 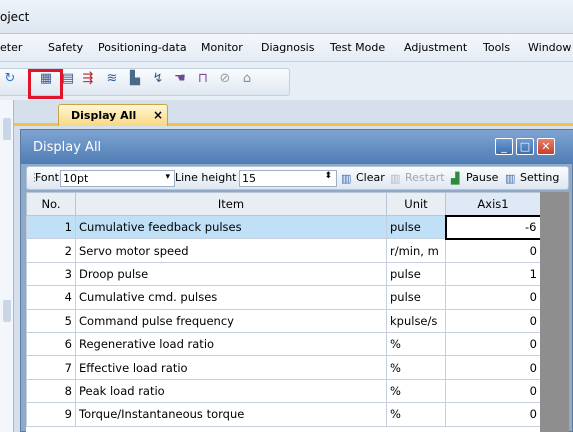 I want to click on display-all-title-bar: Display All _ □ ✕, so click(x=297, y=147).